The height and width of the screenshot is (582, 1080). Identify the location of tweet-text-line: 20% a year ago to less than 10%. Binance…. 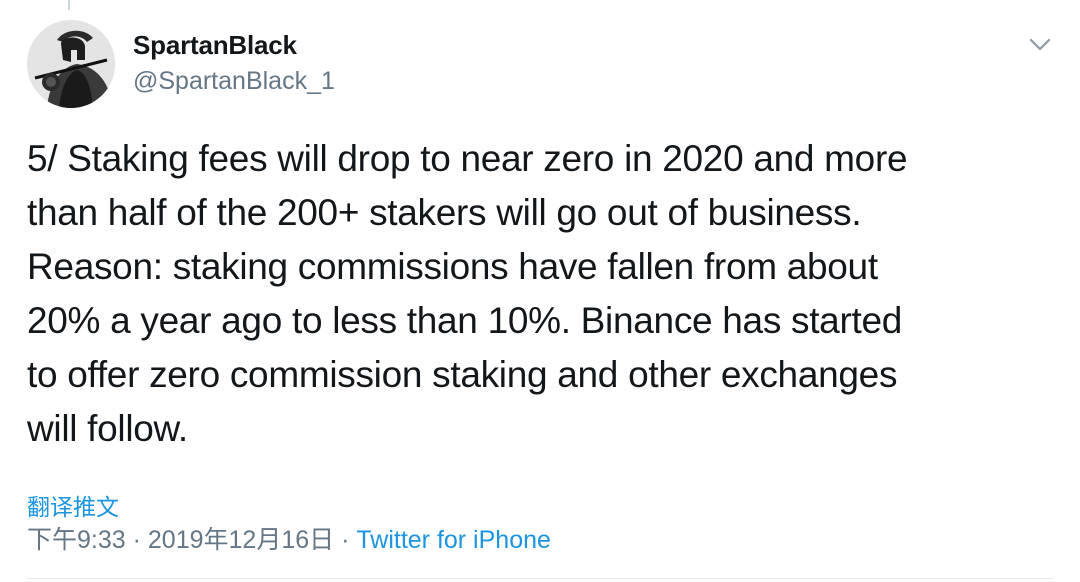
(465, 320).